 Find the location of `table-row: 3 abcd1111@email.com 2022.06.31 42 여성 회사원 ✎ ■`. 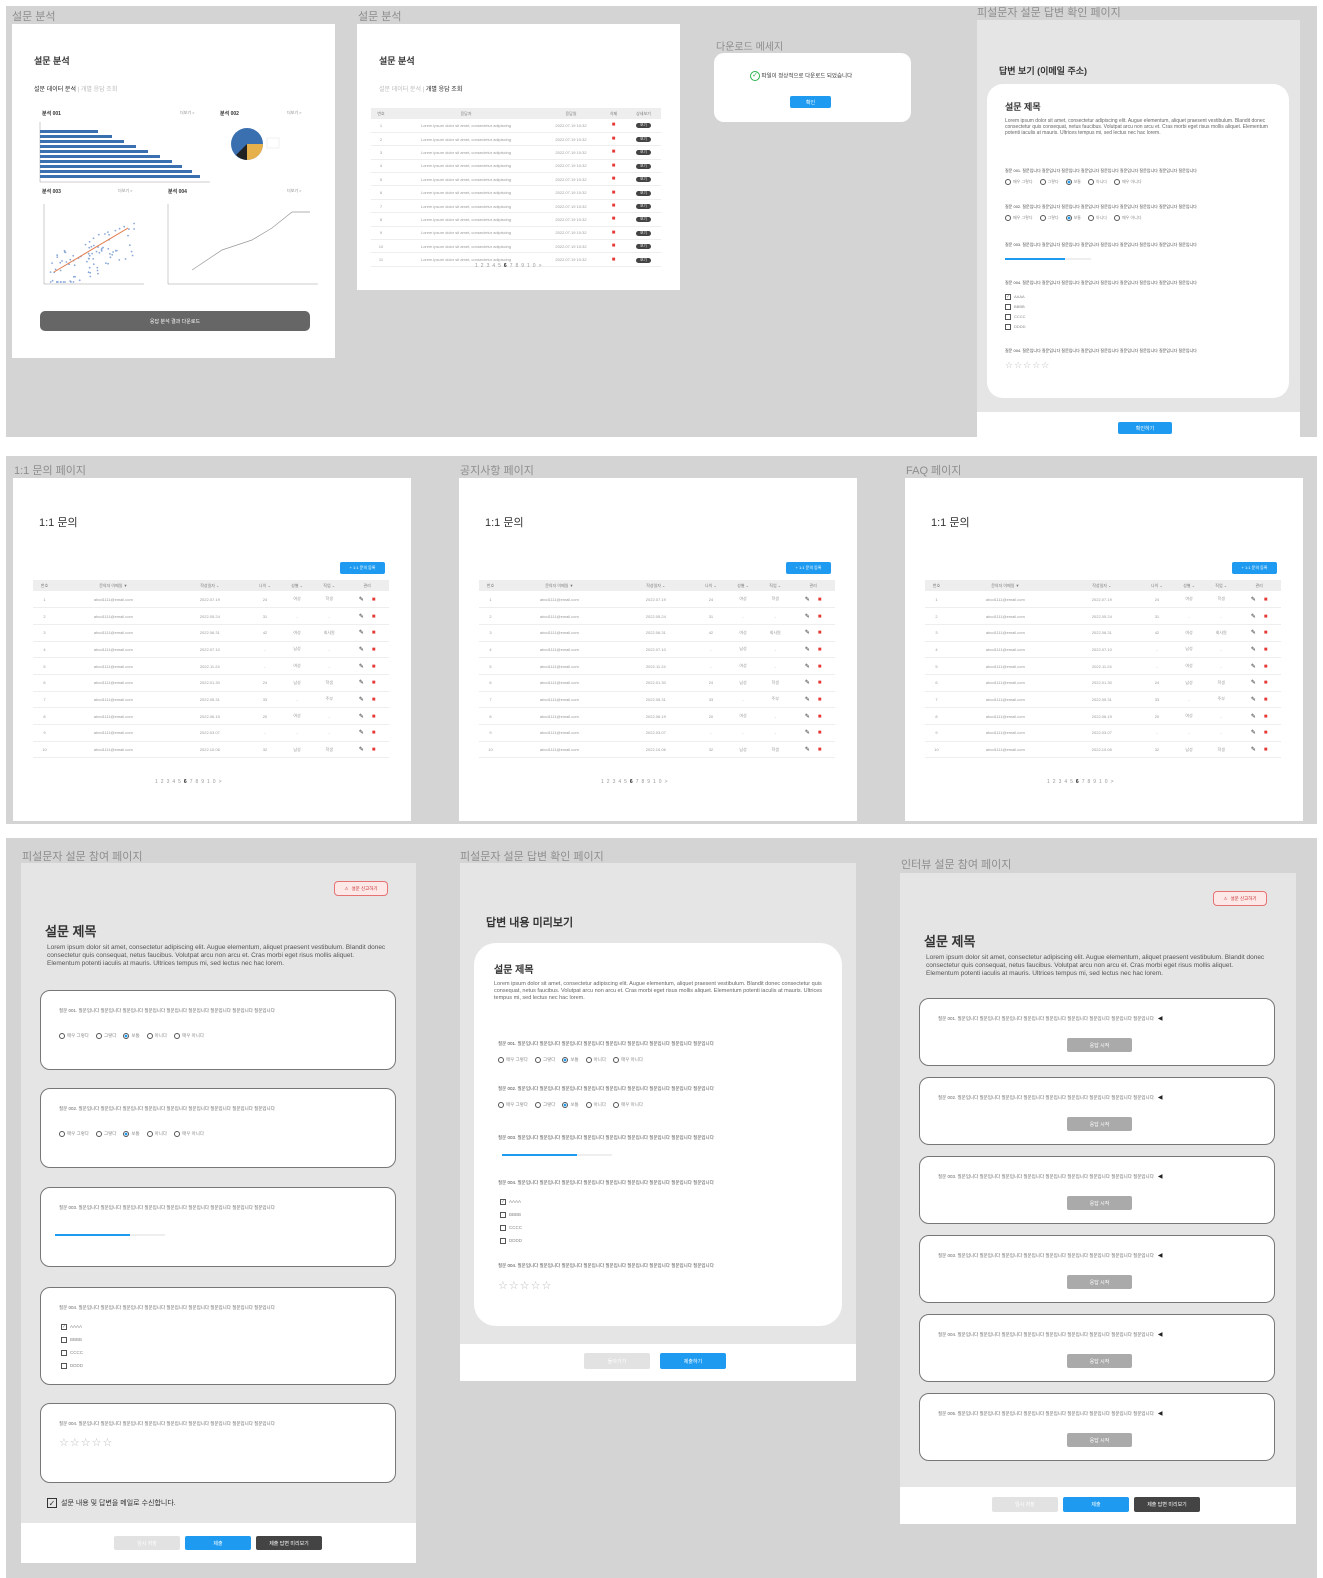

table-row: 3 abcd1111@email.com 2022.06.31 42 여성 회사원 ✎ ■ is located at coordinates (657, 633).